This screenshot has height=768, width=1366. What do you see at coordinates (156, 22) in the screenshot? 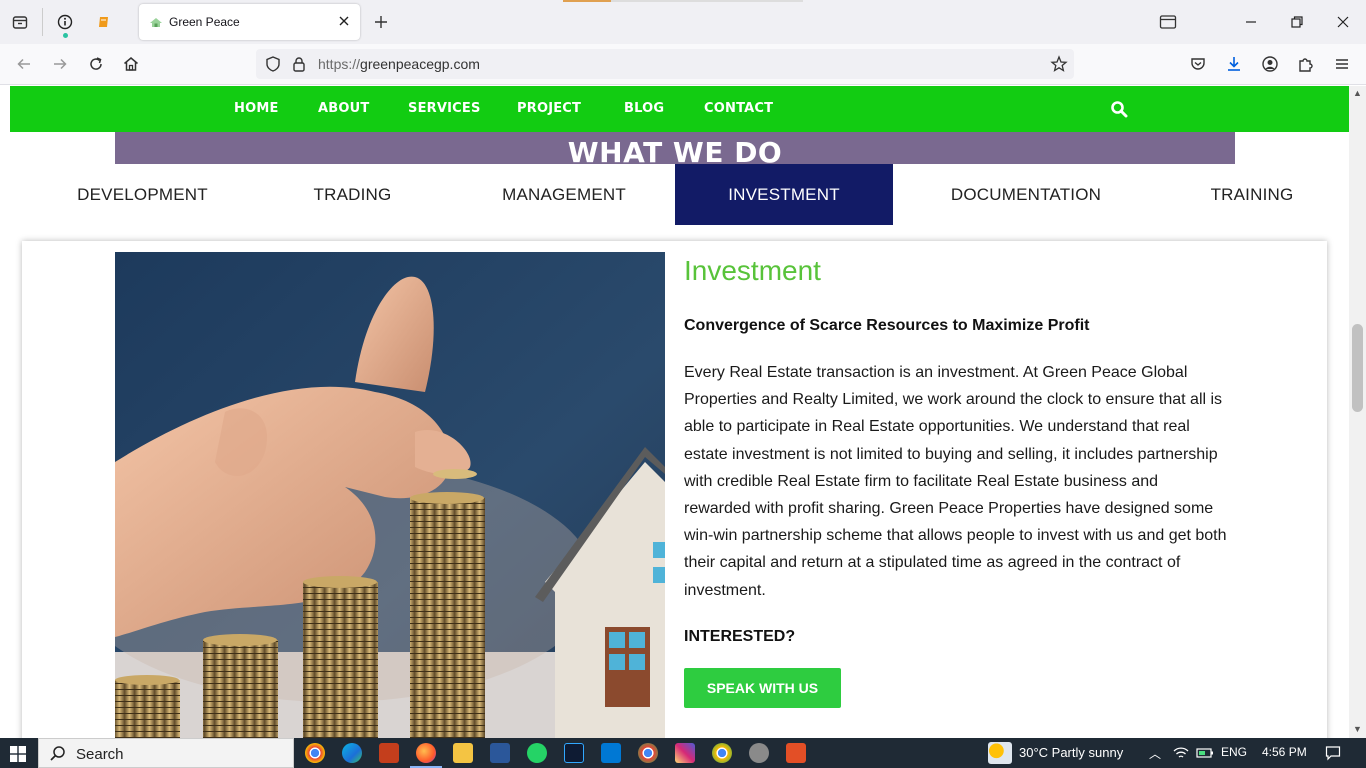
I see `green-peace-favicon-icon` at bounding box center [156, 22].